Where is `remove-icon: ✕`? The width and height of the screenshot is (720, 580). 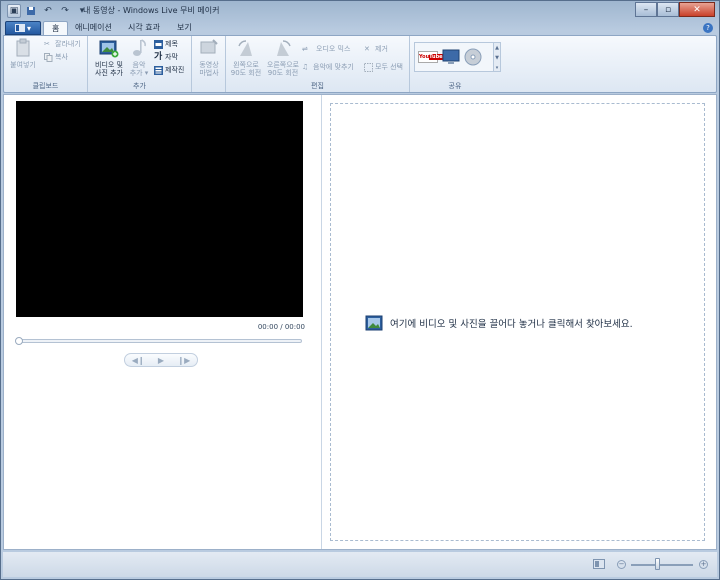
remove-icon: ✕ is located at coordinates (367, 48).